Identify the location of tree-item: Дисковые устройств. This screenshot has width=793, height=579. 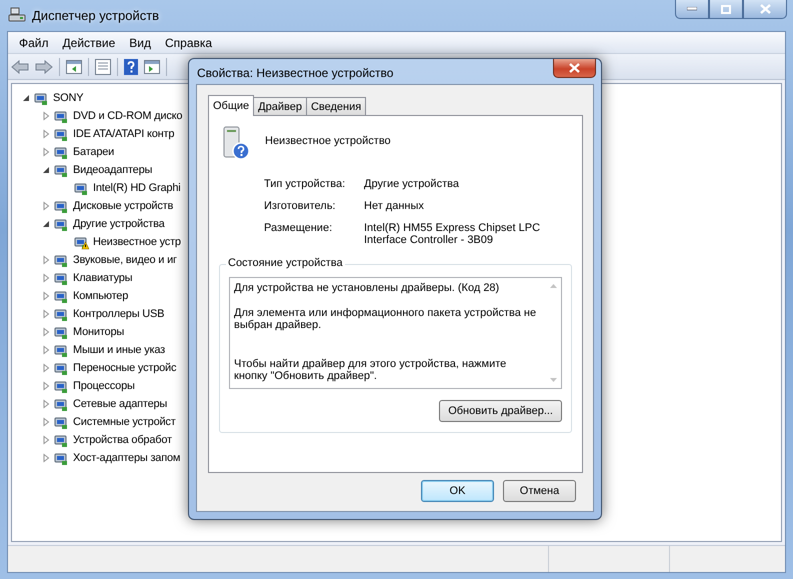
(122, 206).